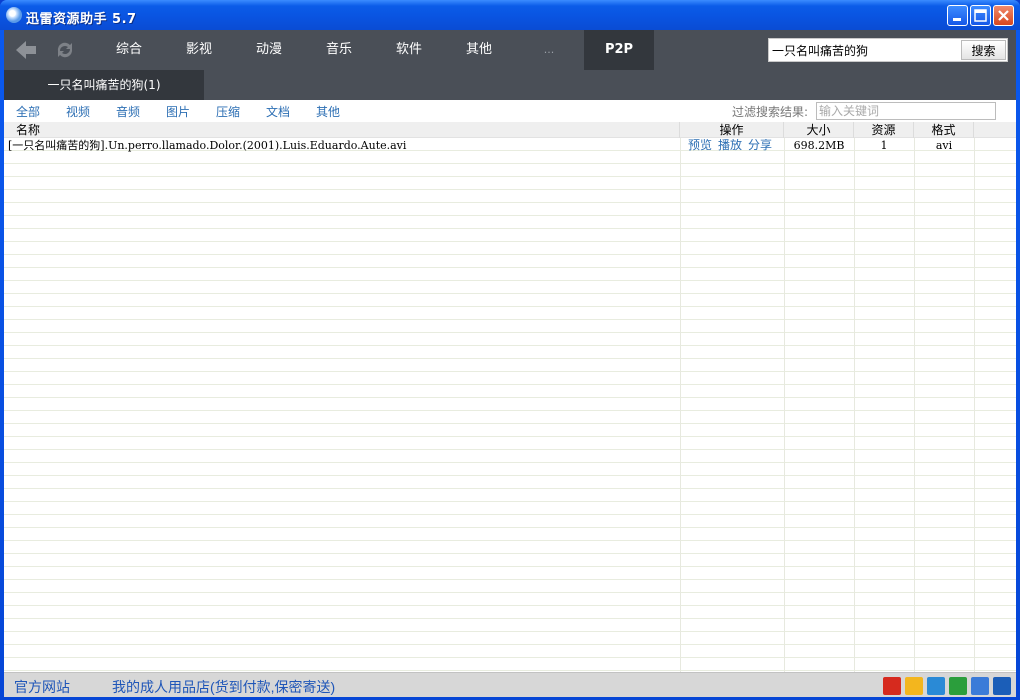  Describe the element at coordinates (223, 687) in the screenshot. I see `ad-link: 我的成人用品店(货到付款,保密寄送)` at that location.